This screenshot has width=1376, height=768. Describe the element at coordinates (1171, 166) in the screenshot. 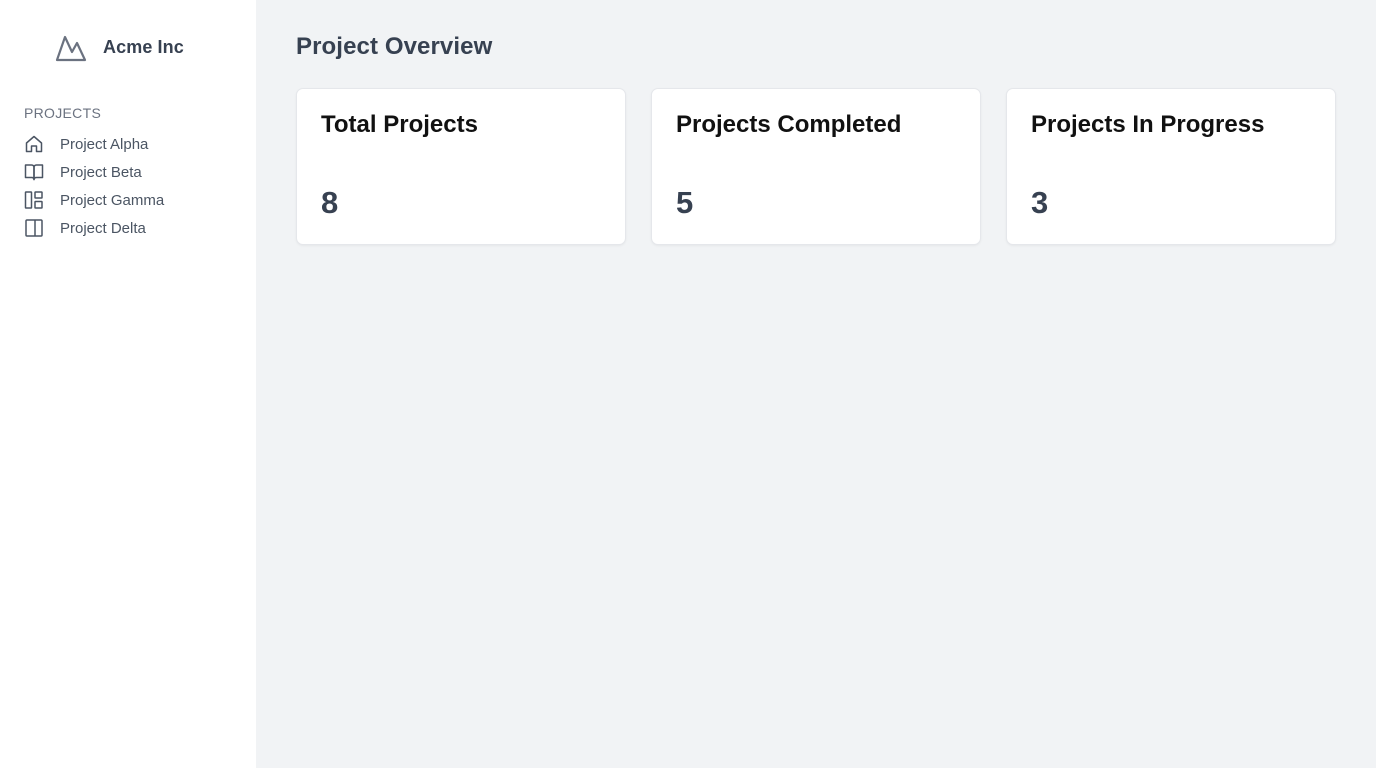

I see `stat-card-projects-in-progress: Projects In Progress 3` at that location.